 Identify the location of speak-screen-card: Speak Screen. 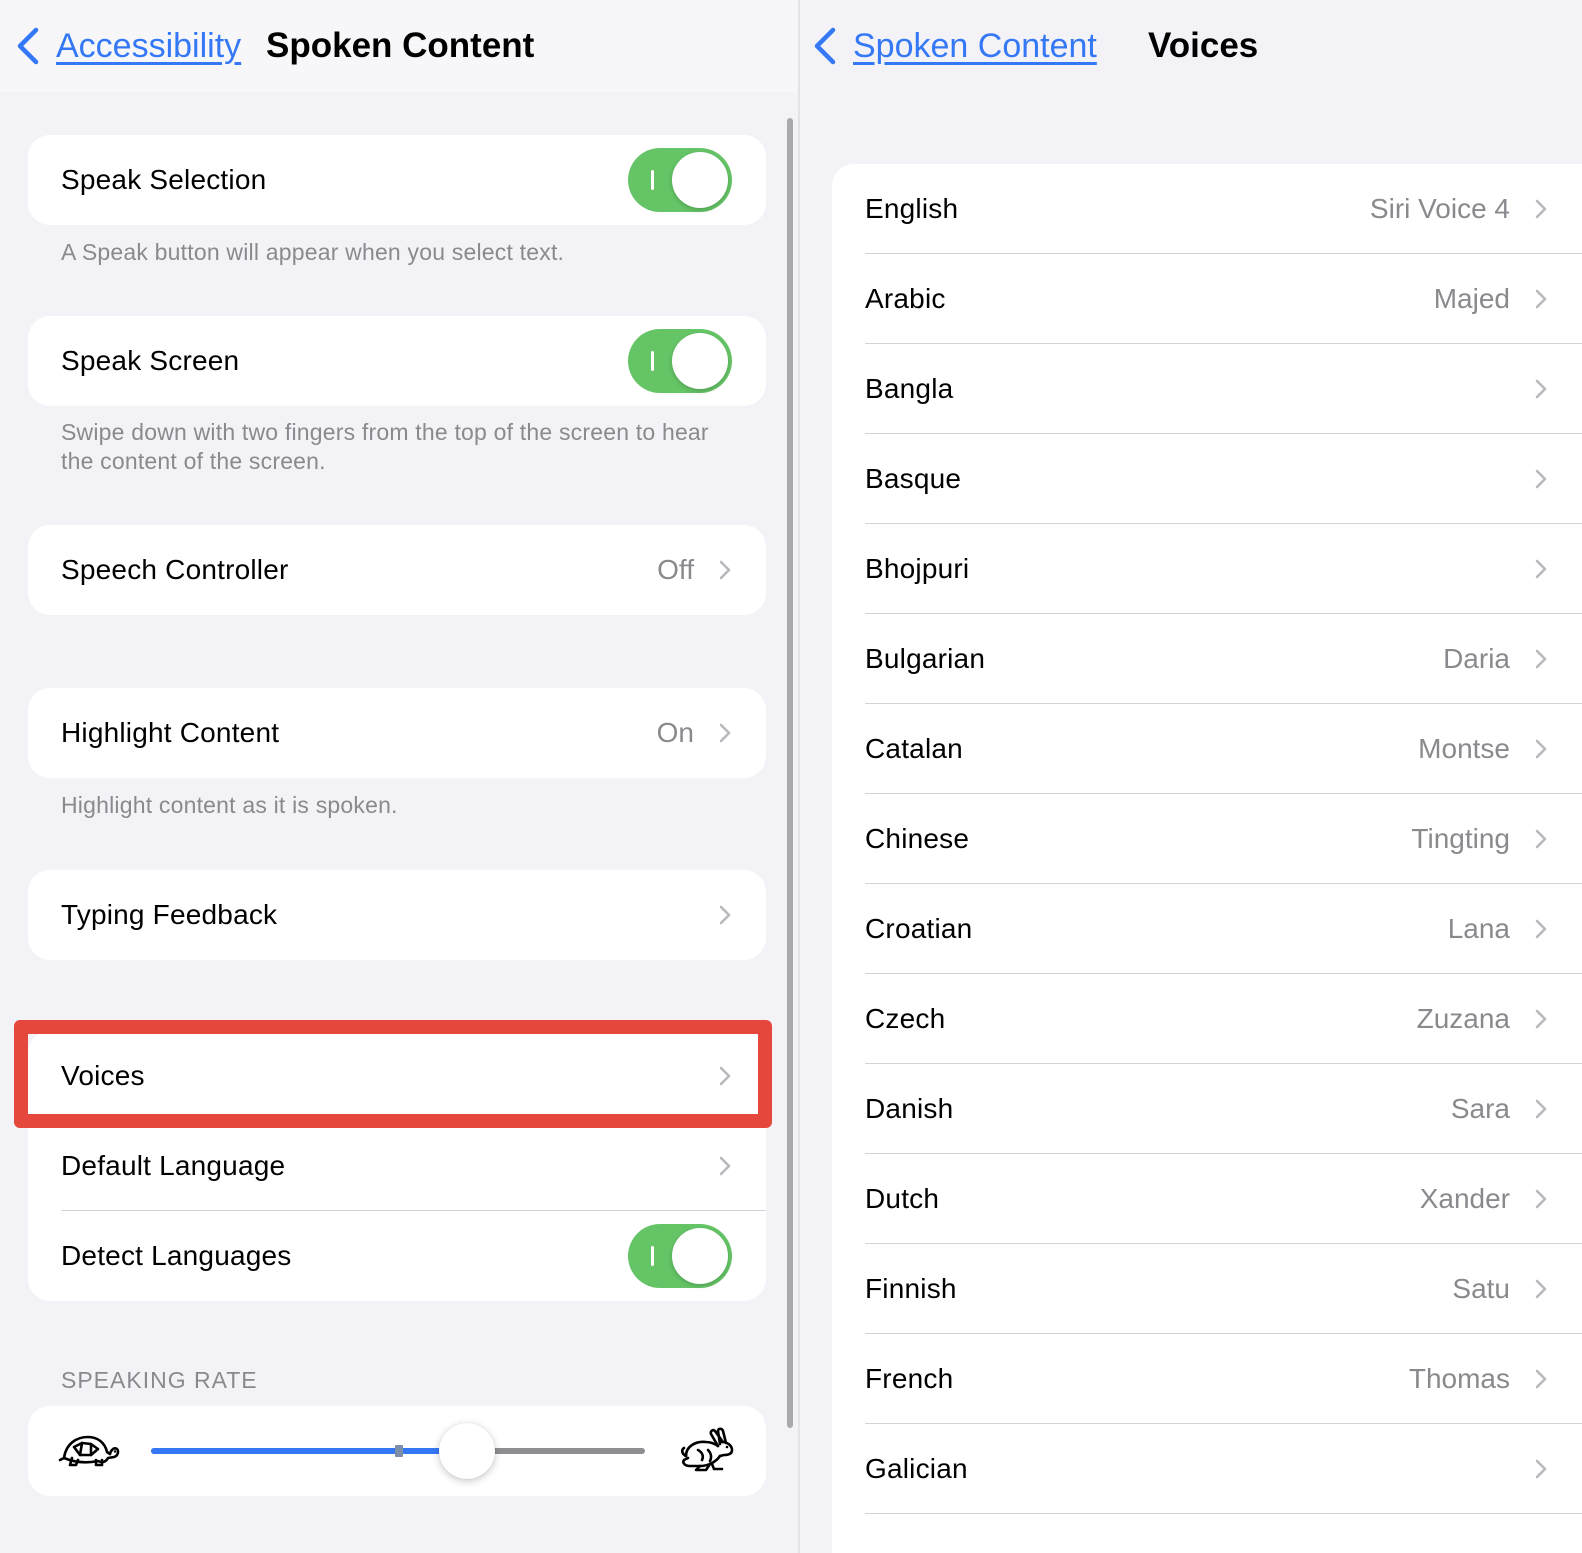
(397, 361).